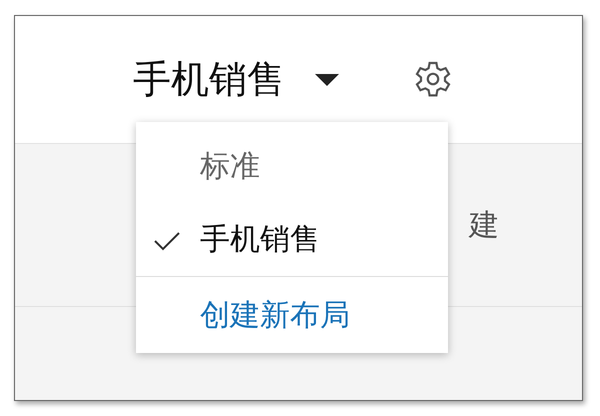 Image resolution: width=600 pixels, height=416 pixels. I want to click on create-layout-link: 创建新布局, so click(292, 315).